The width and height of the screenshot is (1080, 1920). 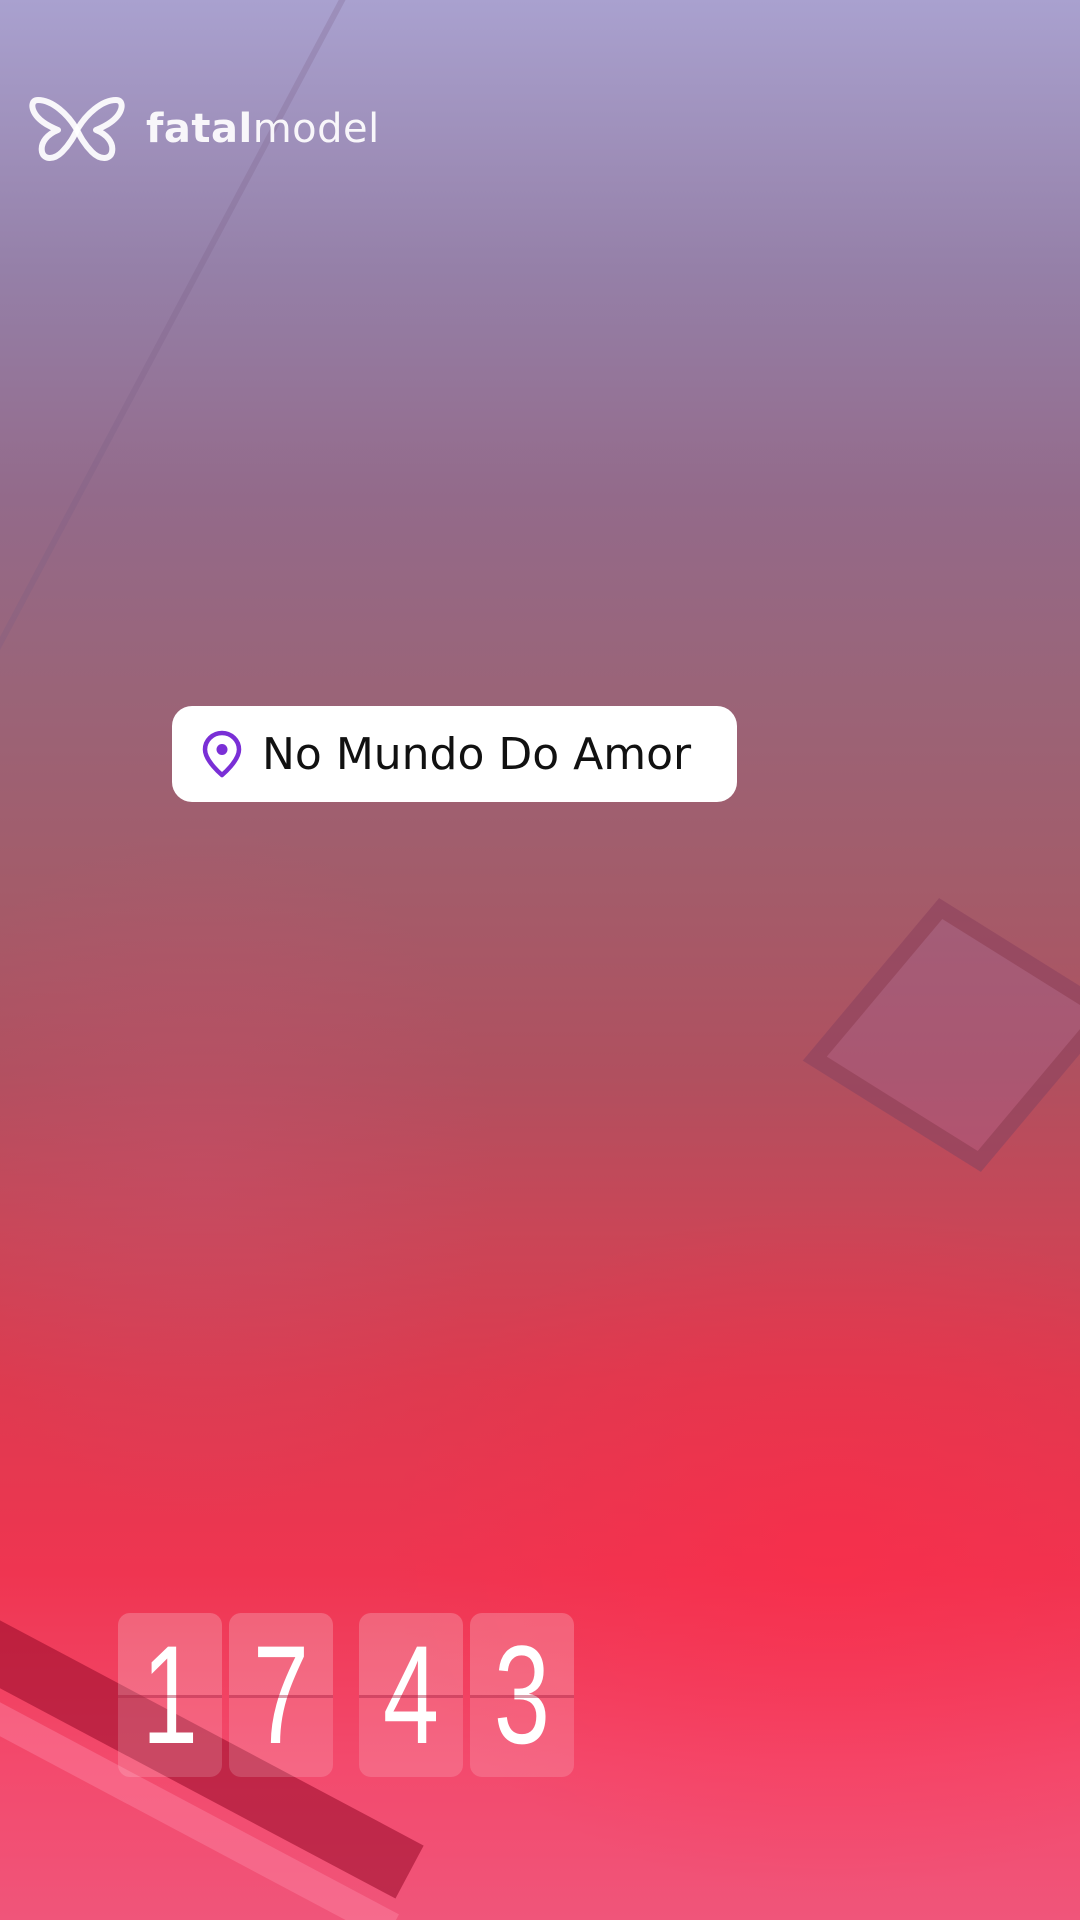 What do you see at coordinates (199, 129) in the screenshot?
I see `brand-name-bold: fatal` at bounding box center [199, 129].